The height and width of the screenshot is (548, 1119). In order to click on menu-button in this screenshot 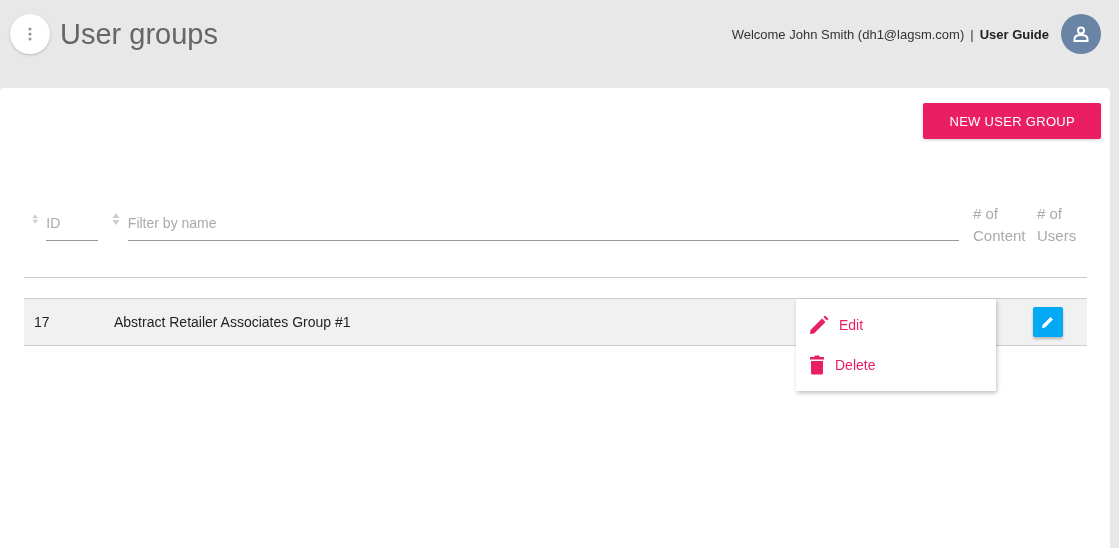, I will do `click(30, 34)`.